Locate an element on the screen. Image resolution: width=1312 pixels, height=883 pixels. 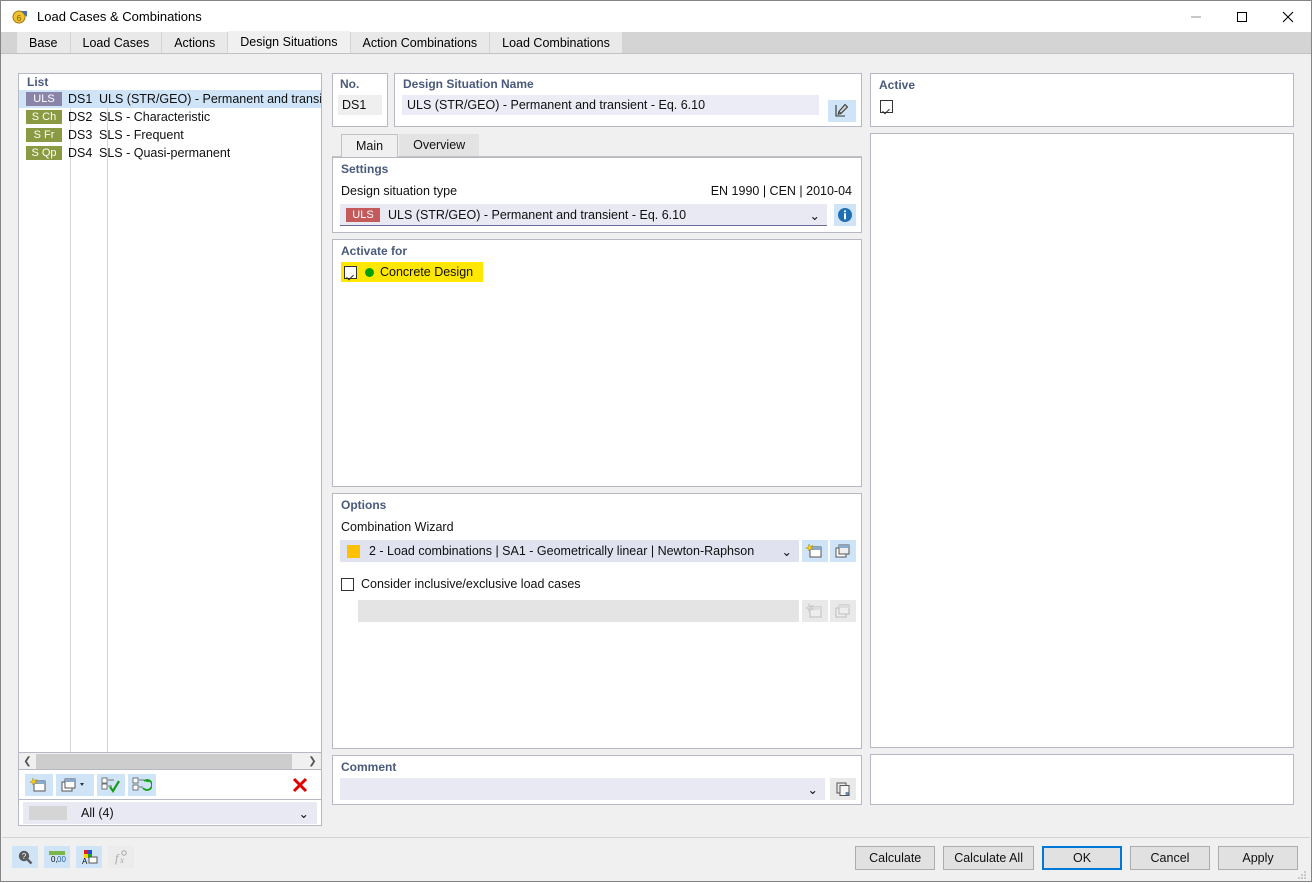
active-panel: Active is located at coordinates (1082, 100).